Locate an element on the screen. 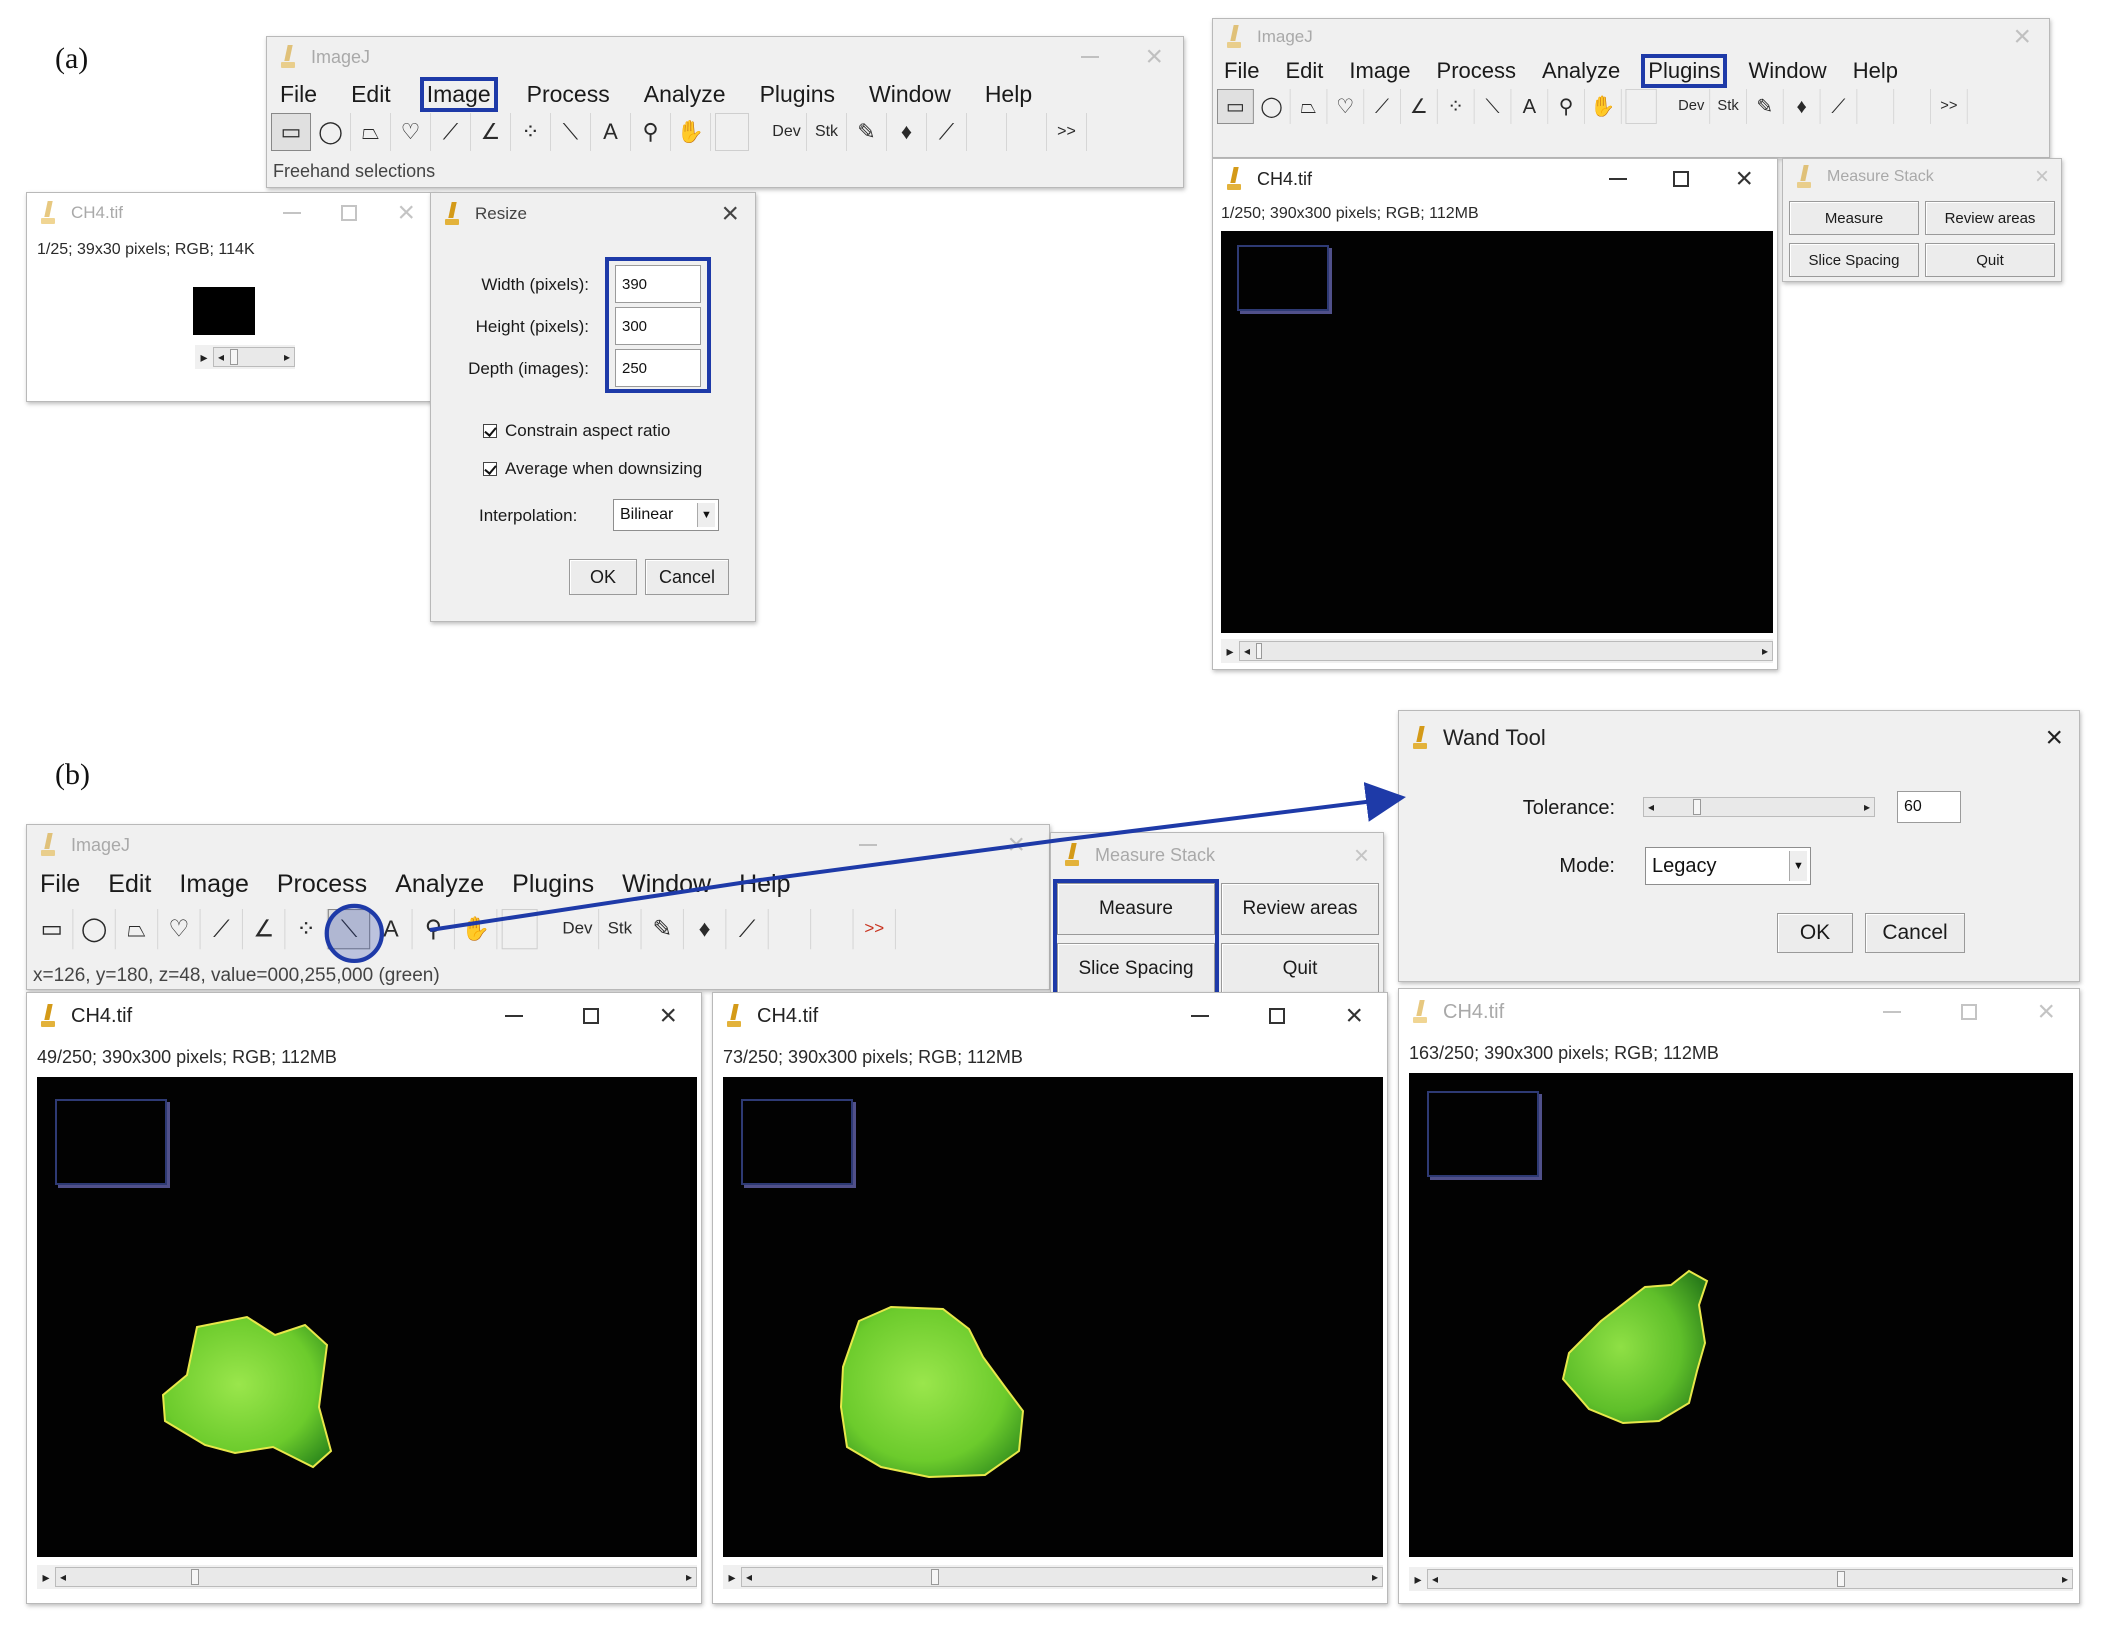 The width and height of the screenshot is (2107, 1630). slice-spacing-button-a: Slice Spacing is located at coordinates (1854, 260).